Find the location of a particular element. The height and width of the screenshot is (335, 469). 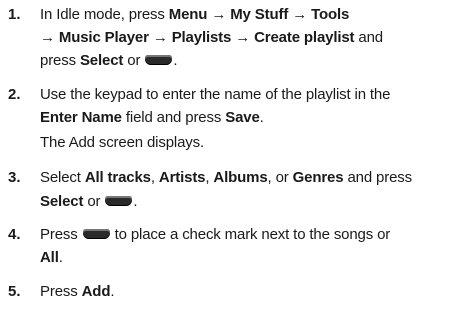

step-number: 3. is located at coordinates (14, 177).